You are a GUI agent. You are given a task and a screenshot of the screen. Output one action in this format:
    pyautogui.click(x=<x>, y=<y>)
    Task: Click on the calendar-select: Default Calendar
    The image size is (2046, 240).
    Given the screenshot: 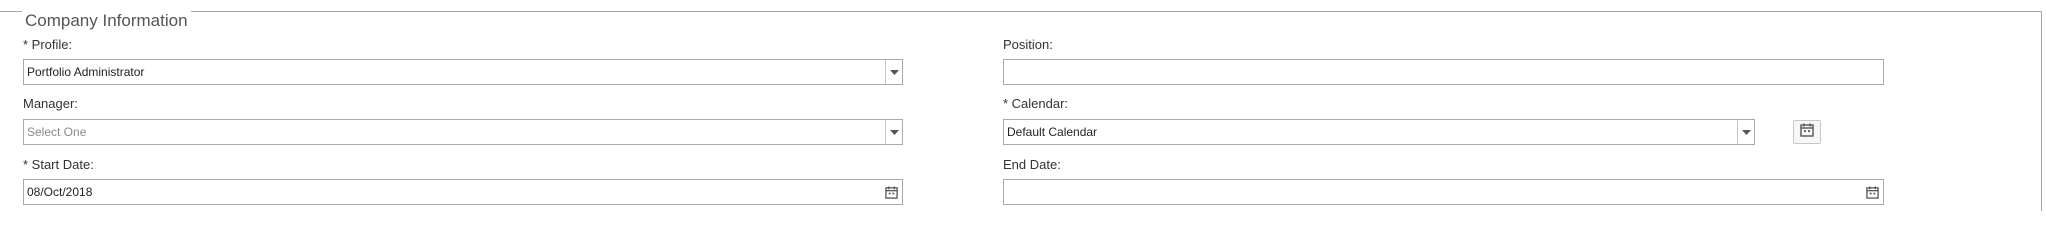 What is the action you would take?
    pyautogui.click(x=1379, y=132)
    